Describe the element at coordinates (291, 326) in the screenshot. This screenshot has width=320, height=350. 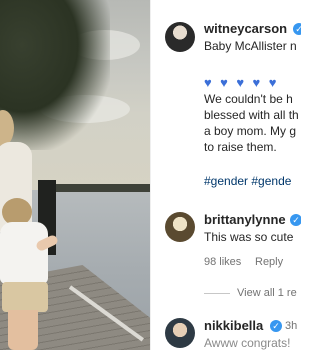
I see `comment-time: 3h` at that location.